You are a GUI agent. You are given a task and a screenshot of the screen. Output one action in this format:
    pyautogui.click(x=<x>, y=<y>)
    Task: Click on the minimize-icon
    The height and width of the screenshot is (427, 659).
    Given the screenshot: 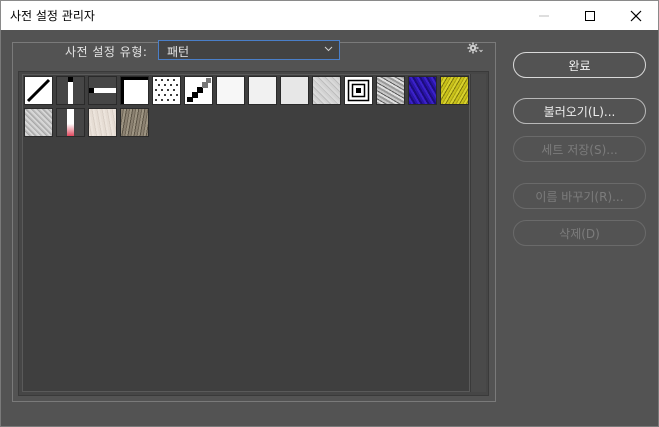 What is the action you would take?
    pyautogui.click(x=544, y=16)
    